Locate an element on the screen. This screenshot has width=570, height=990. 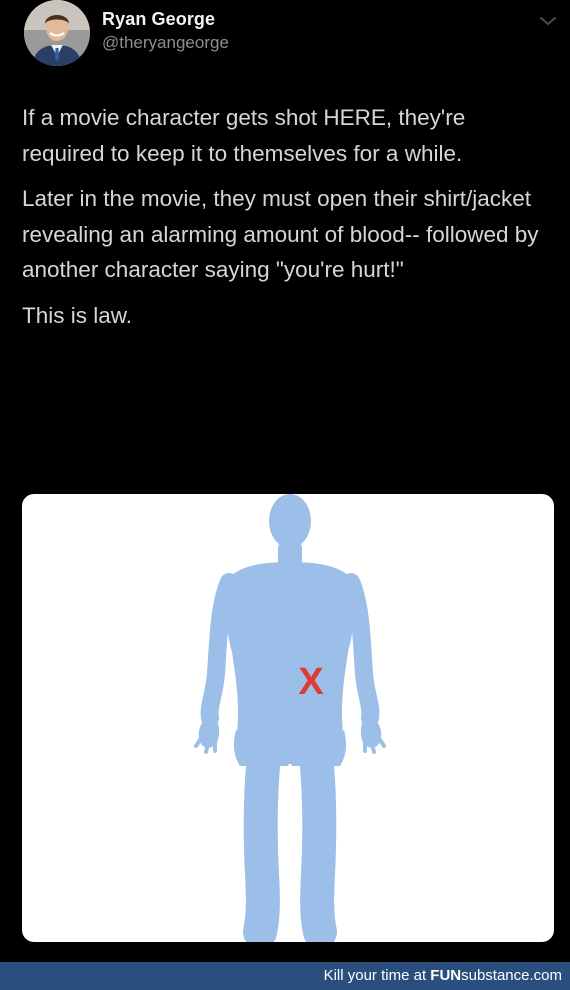
tweet-paragraph: This is law. is located at coordinates (77, 315).